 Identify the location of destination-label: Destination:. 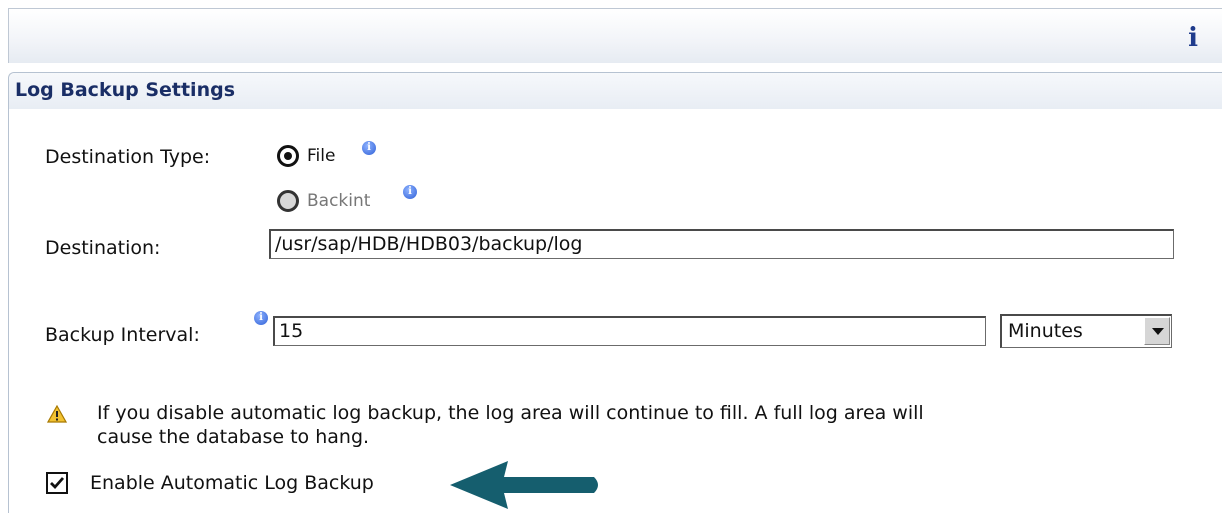
(103, 248).